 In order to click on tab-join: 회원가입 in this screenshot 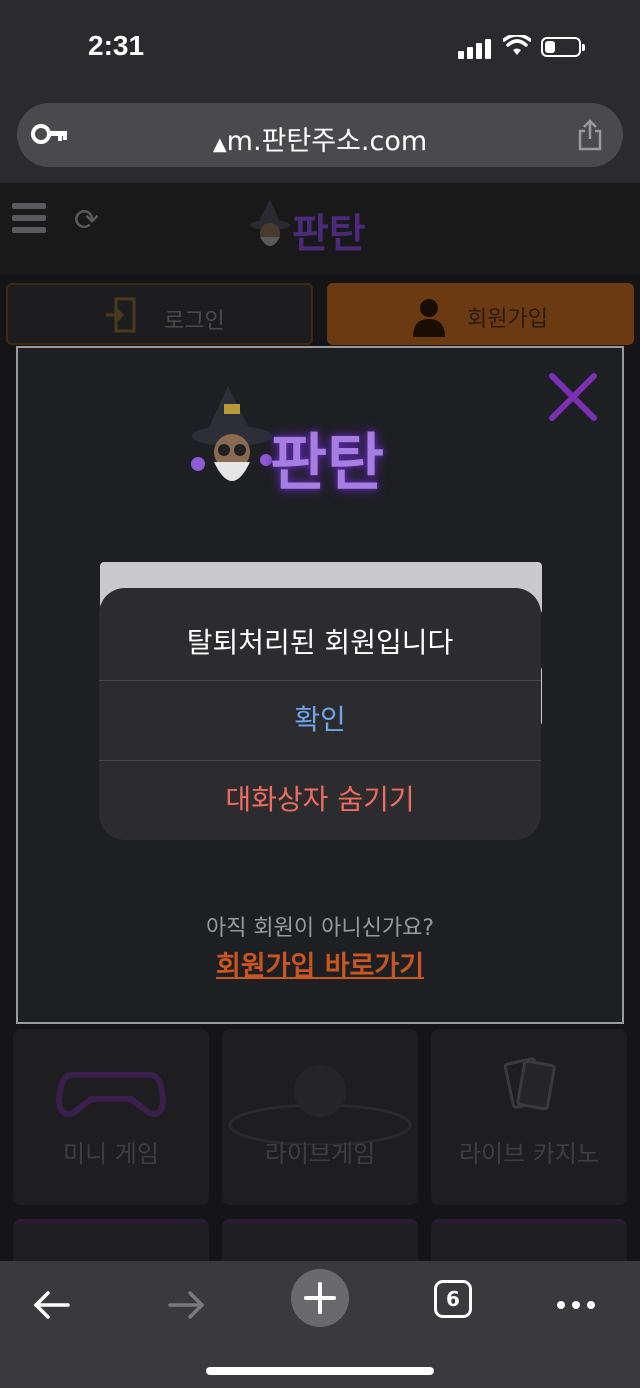, I will do `click(480, 314)`.